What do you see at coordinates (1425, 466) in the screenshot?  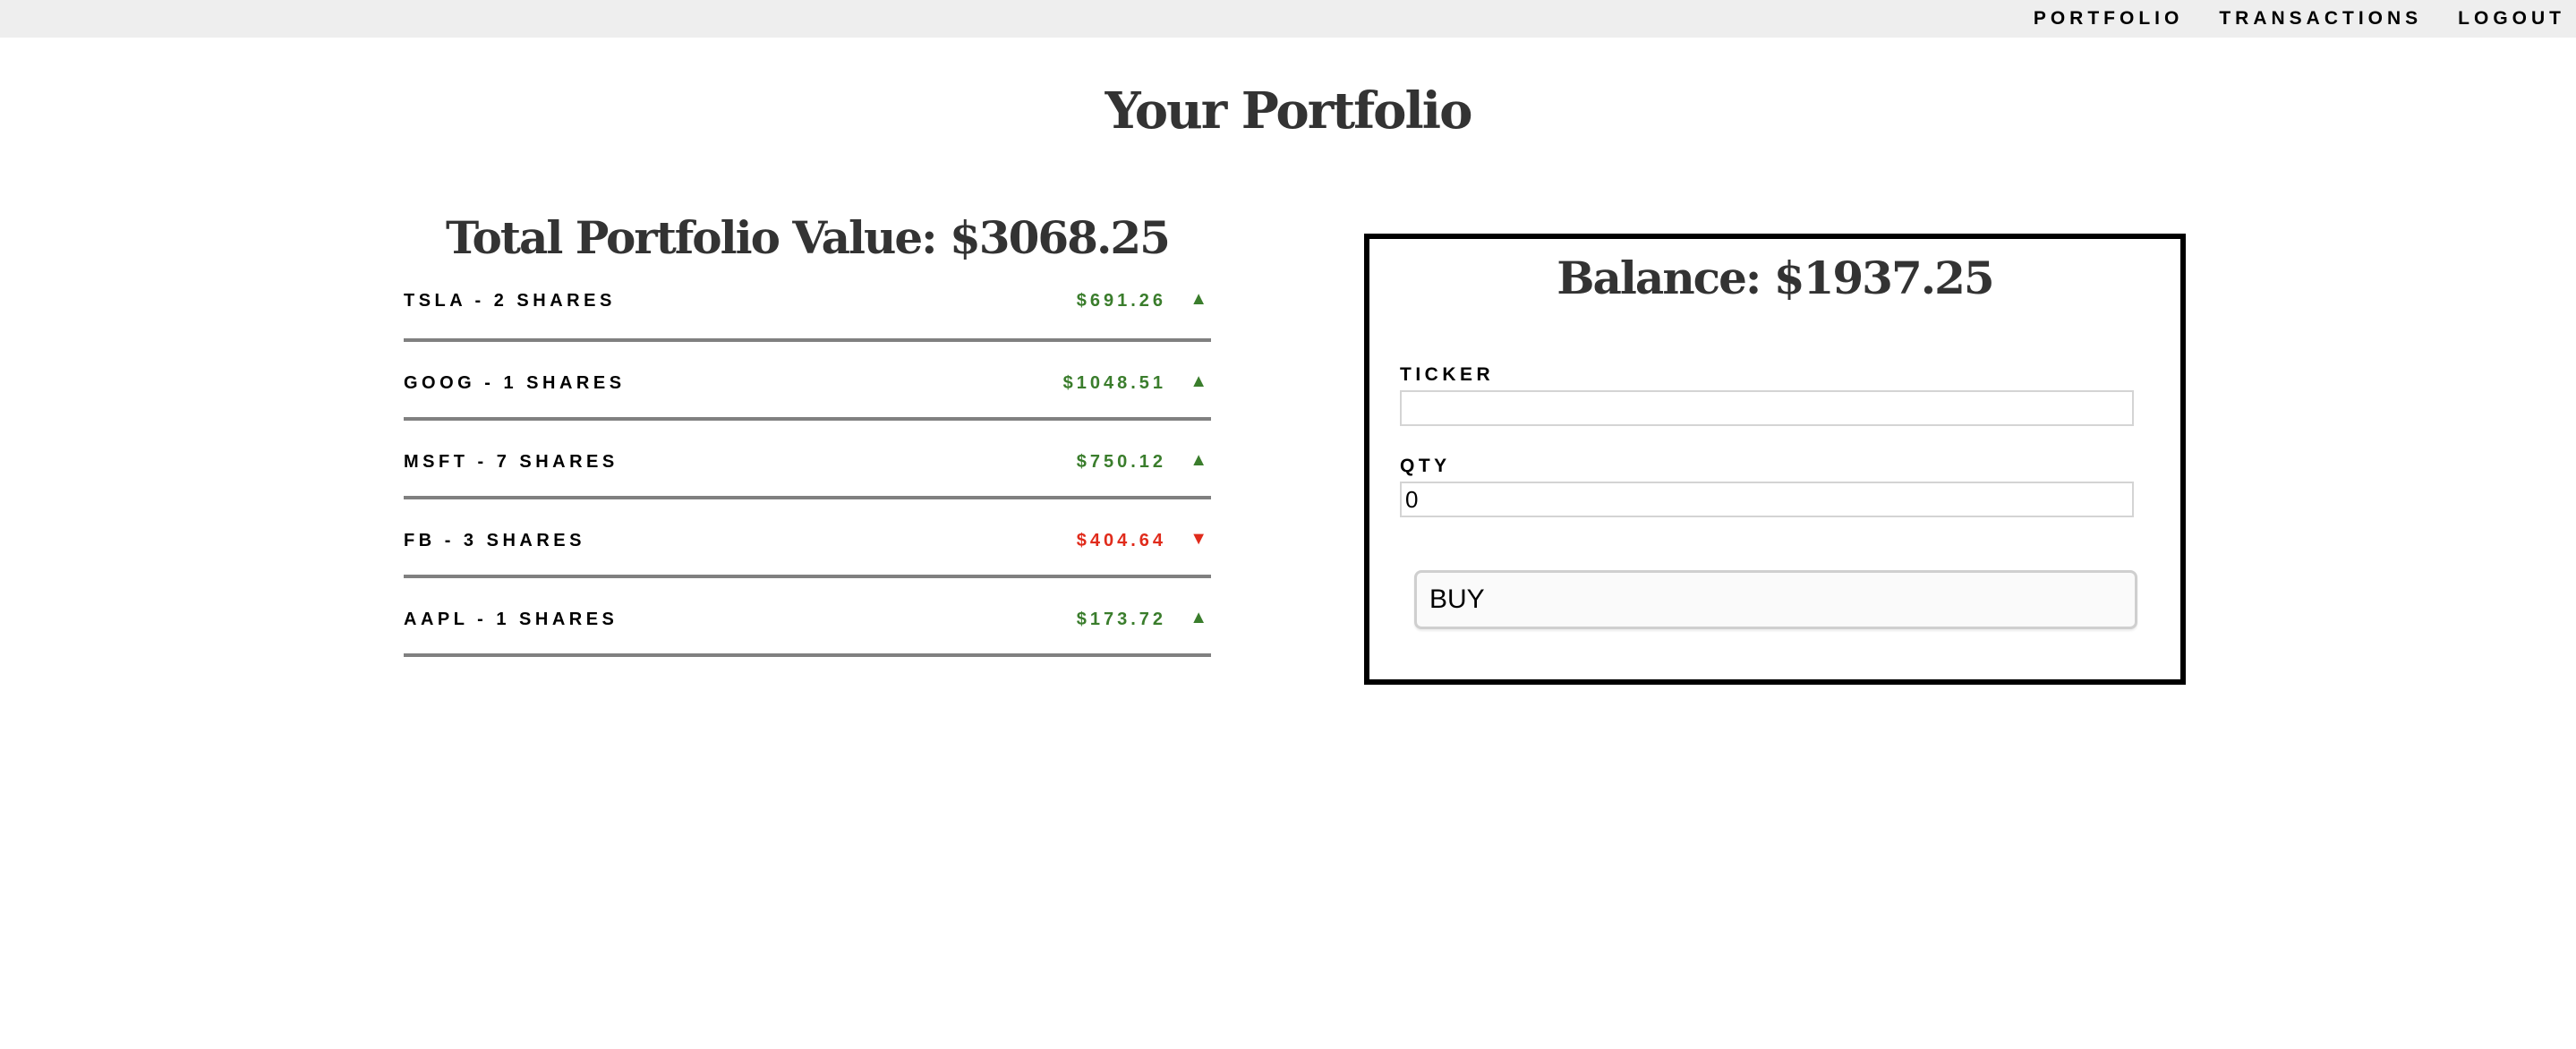 I see `qty-label: QTY` at bounding box center [1425, 466].